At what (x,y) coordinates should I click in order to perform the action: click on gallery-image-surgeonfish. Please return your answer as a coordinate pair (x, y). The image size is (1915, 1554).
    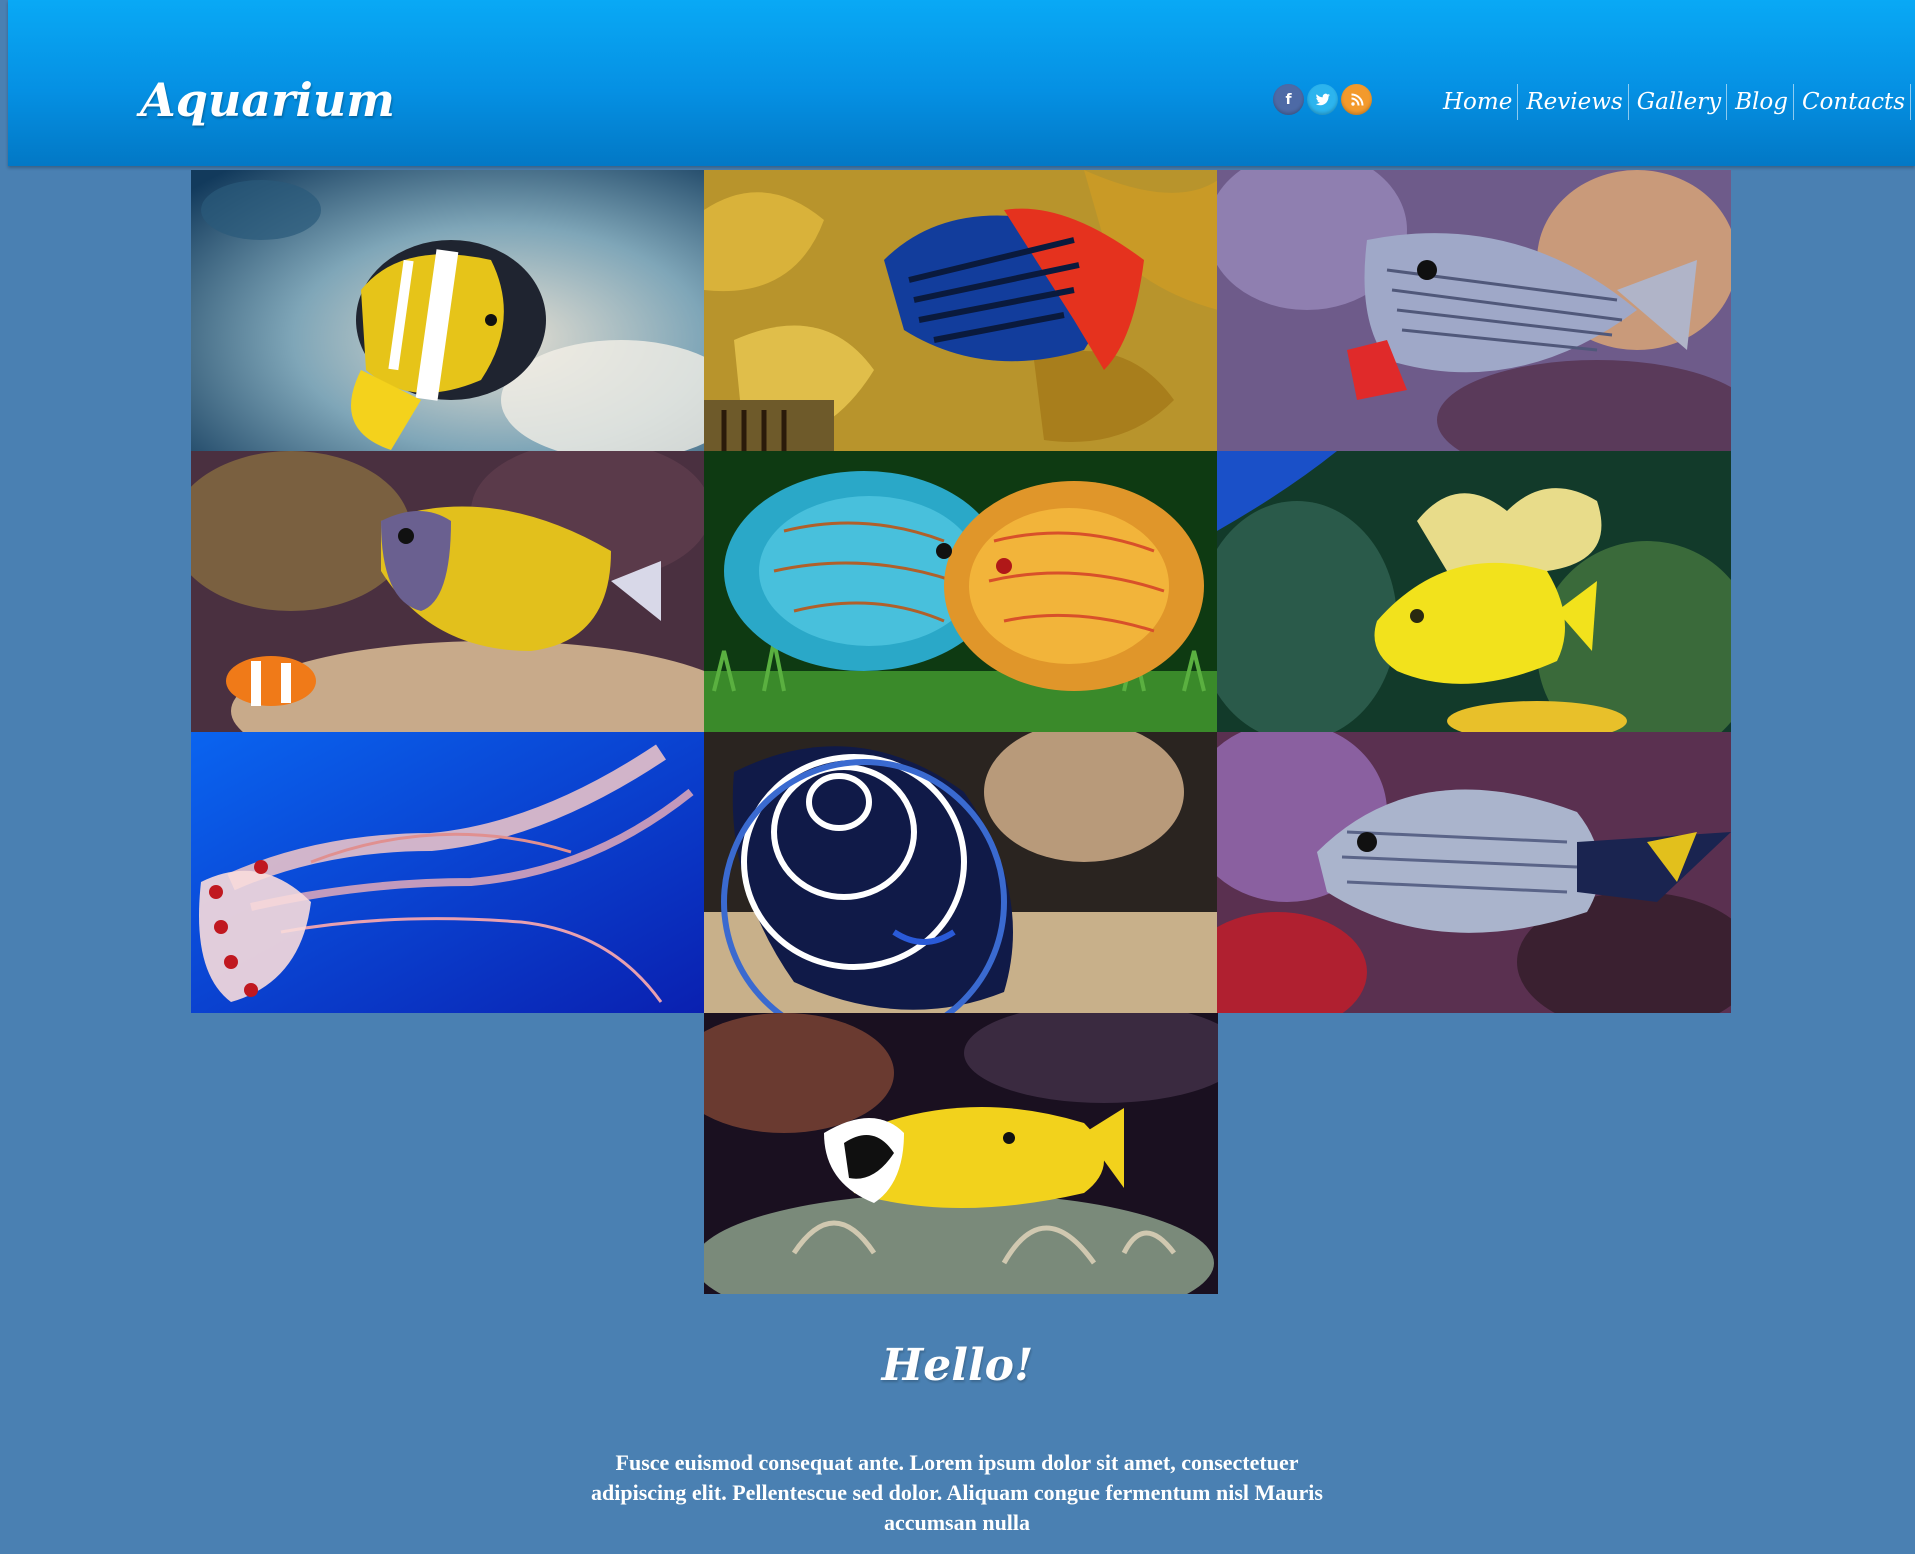
    Looking at the image, I should click on (1474, 310).